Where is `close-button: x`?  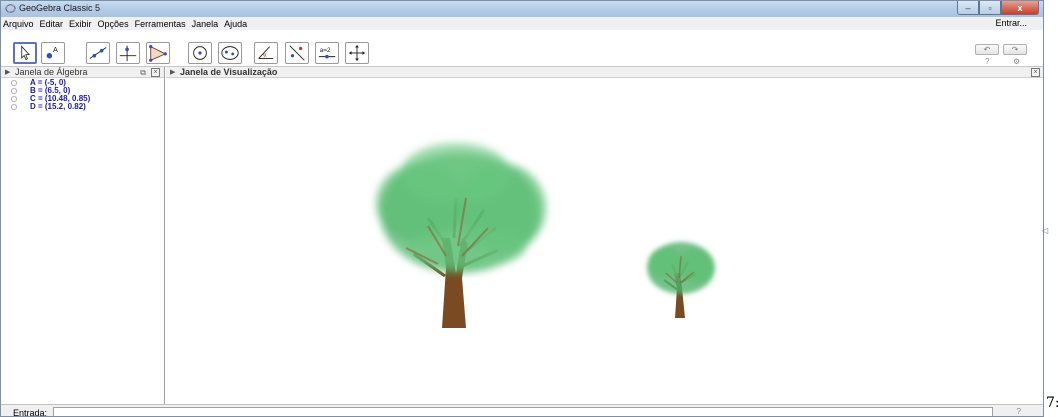 close-button: x is located at coordinates (1020, 8).